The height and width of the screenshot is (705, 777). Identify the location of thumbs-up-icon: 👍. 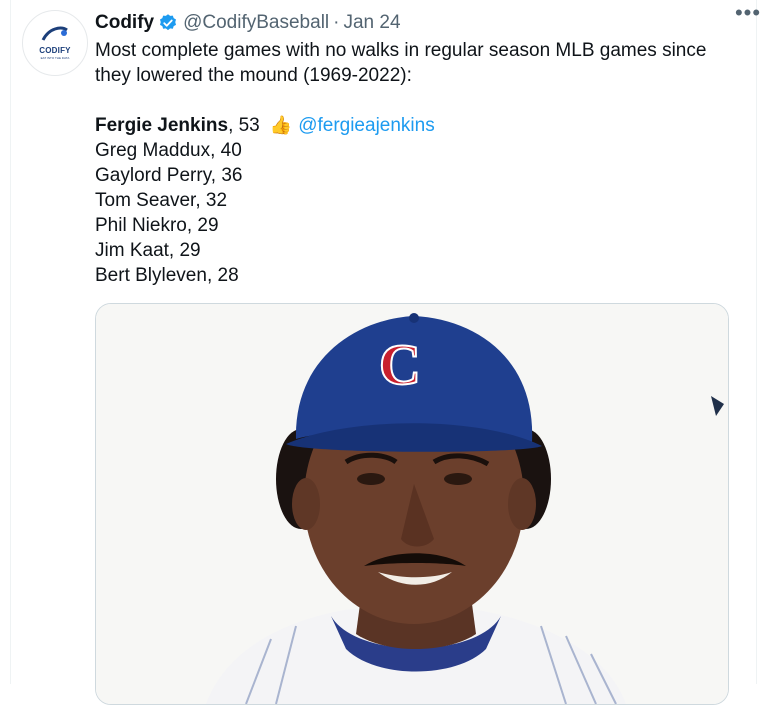
(281, 125).